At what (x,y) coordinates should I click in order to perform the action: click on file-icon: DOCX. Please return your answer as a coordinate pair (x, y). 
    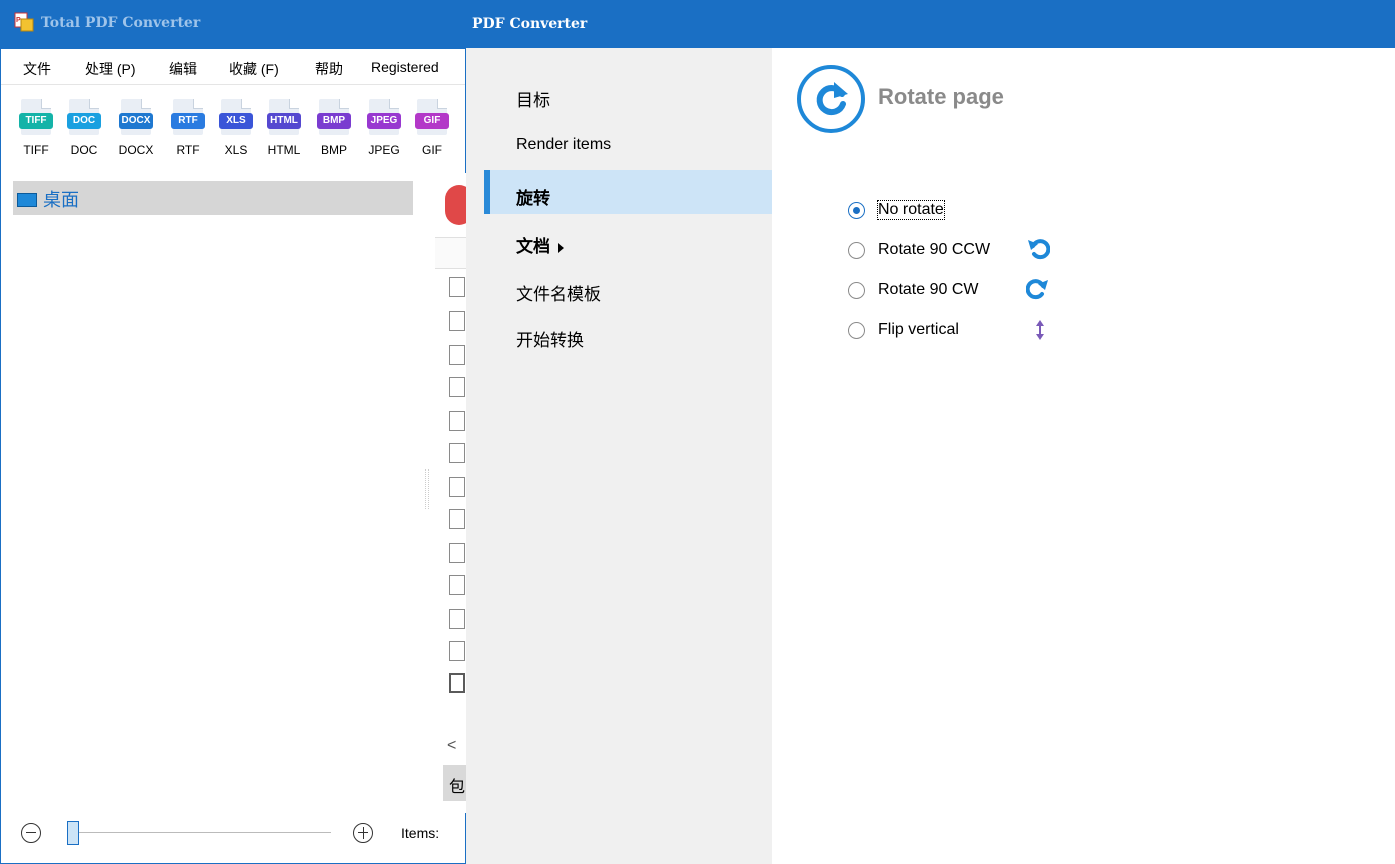
    Looking at the image, I should click on (136, 117).